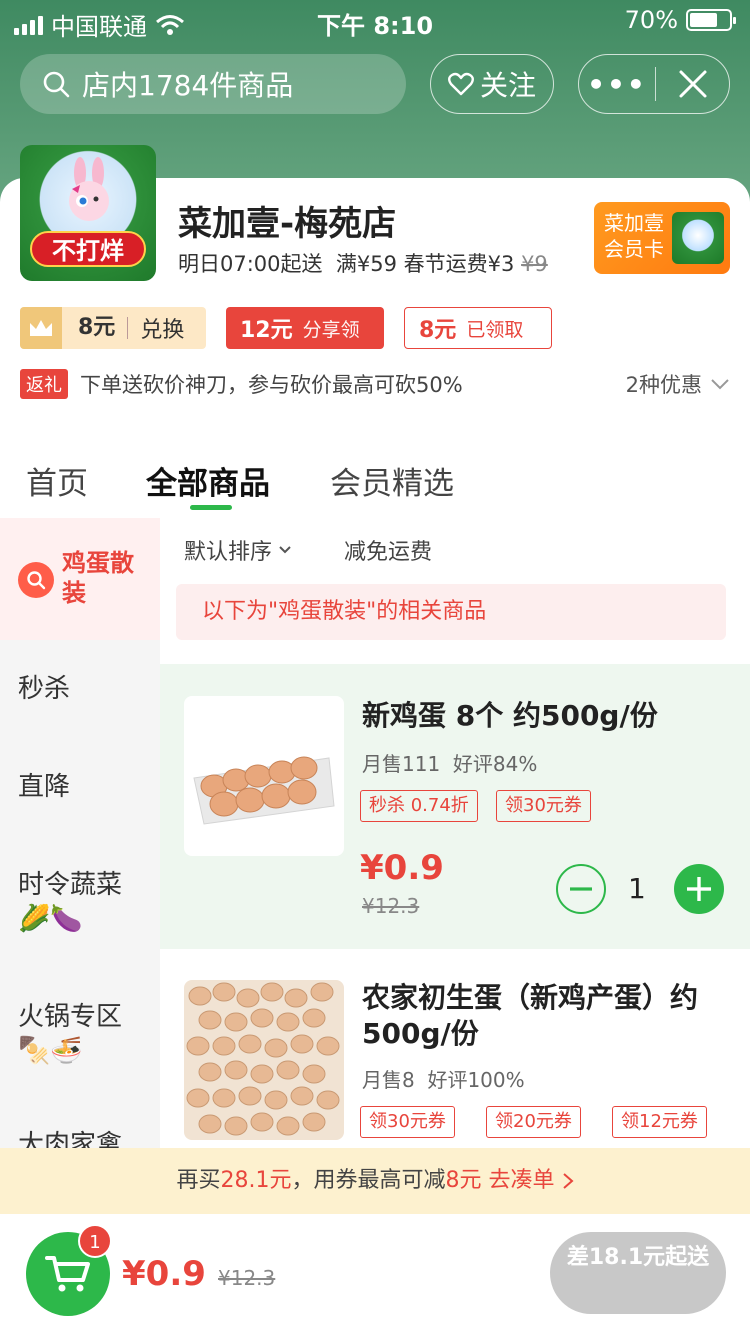 The height and width of the screenshot is (1334, 750). Describe the element at coordinates (331, 329) in the screenshot. I see `coupon-action: 分享领` at that location.